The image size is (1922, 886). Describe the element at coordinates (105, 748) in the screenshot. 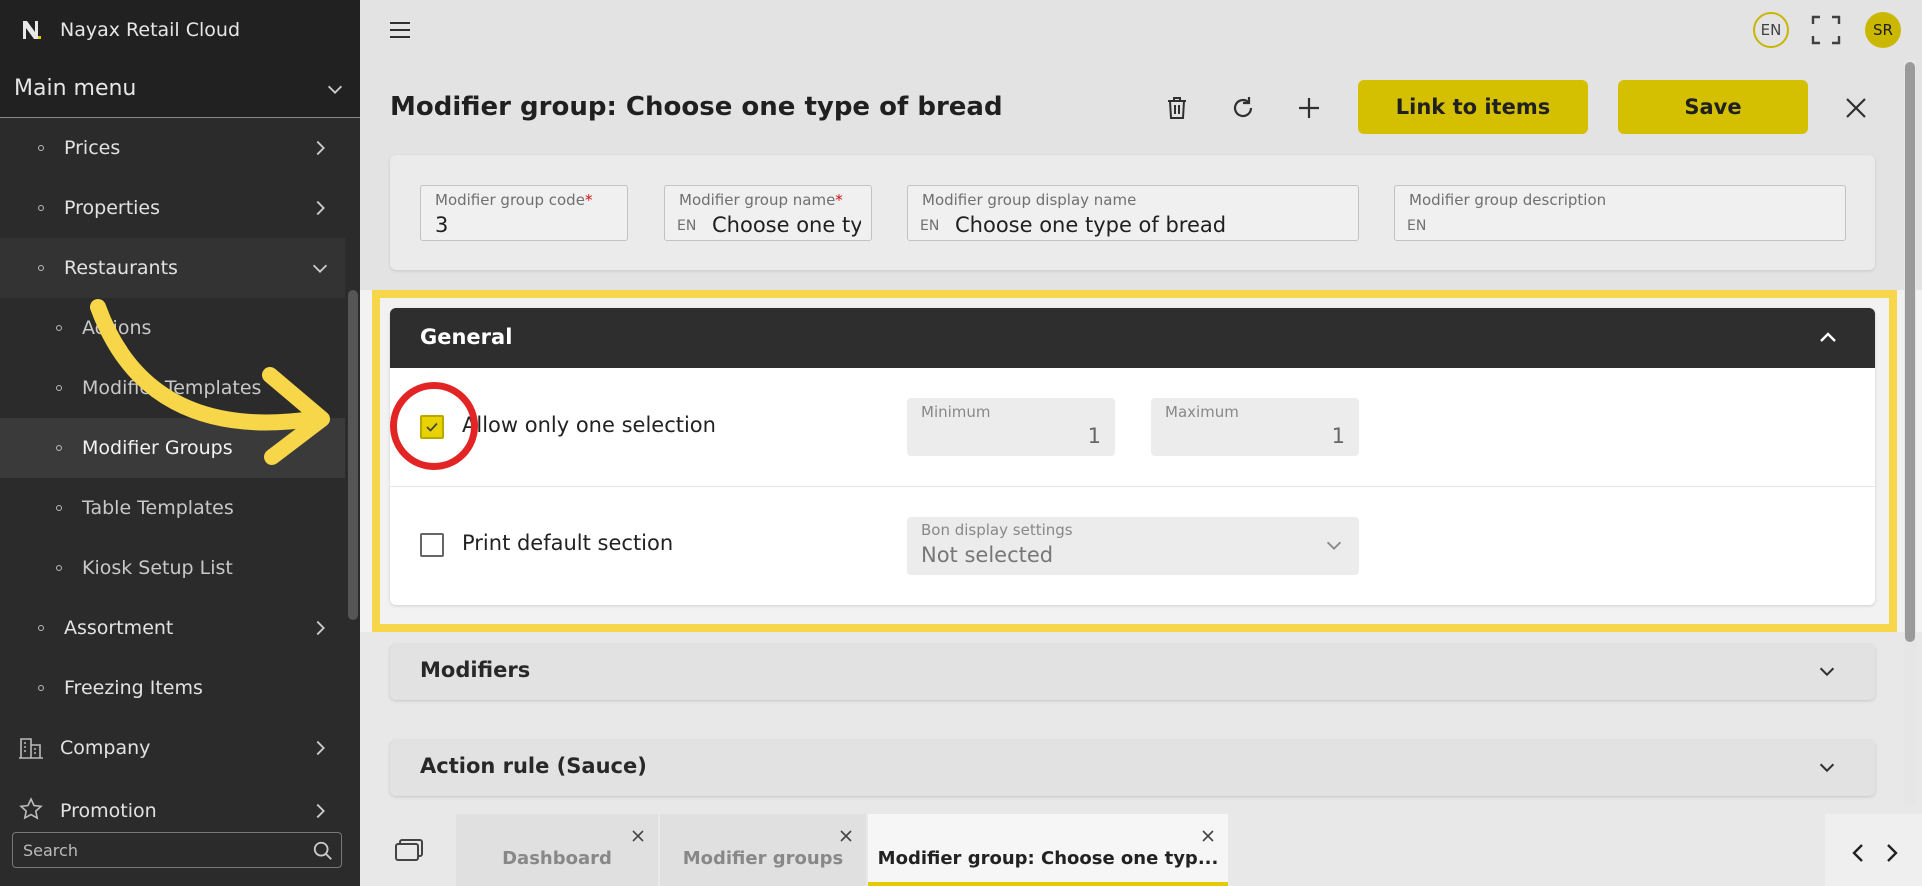

I see `sidebar-item-label: Company` at that location.